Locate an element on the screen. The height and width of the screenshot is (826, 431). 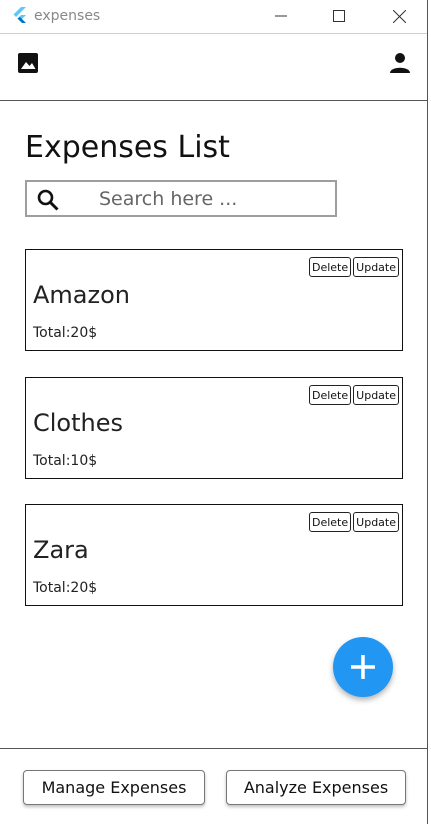
plus-icon is located at coordinates (363, 667).